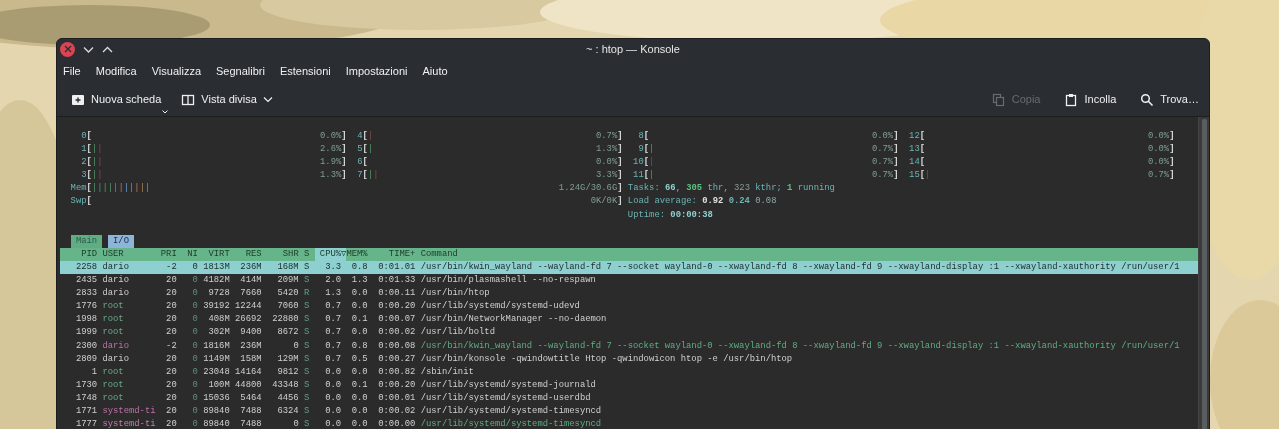 The height and width of the screenshot is (429, 1279). Describe the element at coordinates (396, 294) in the screenshot. I see `table-cell-text: 0:00.11` at that location.